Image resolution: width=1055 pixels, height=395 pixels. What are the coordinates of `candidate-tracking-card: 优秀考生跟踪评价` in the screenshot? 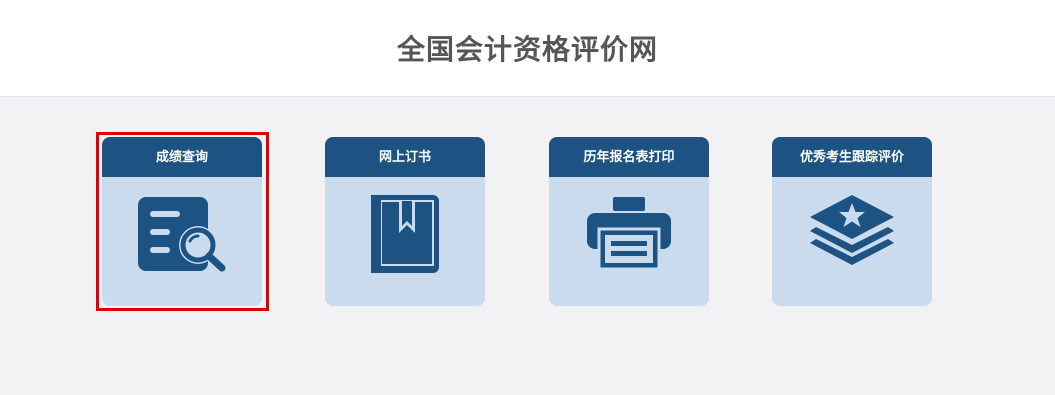 It's located at (852, 221).